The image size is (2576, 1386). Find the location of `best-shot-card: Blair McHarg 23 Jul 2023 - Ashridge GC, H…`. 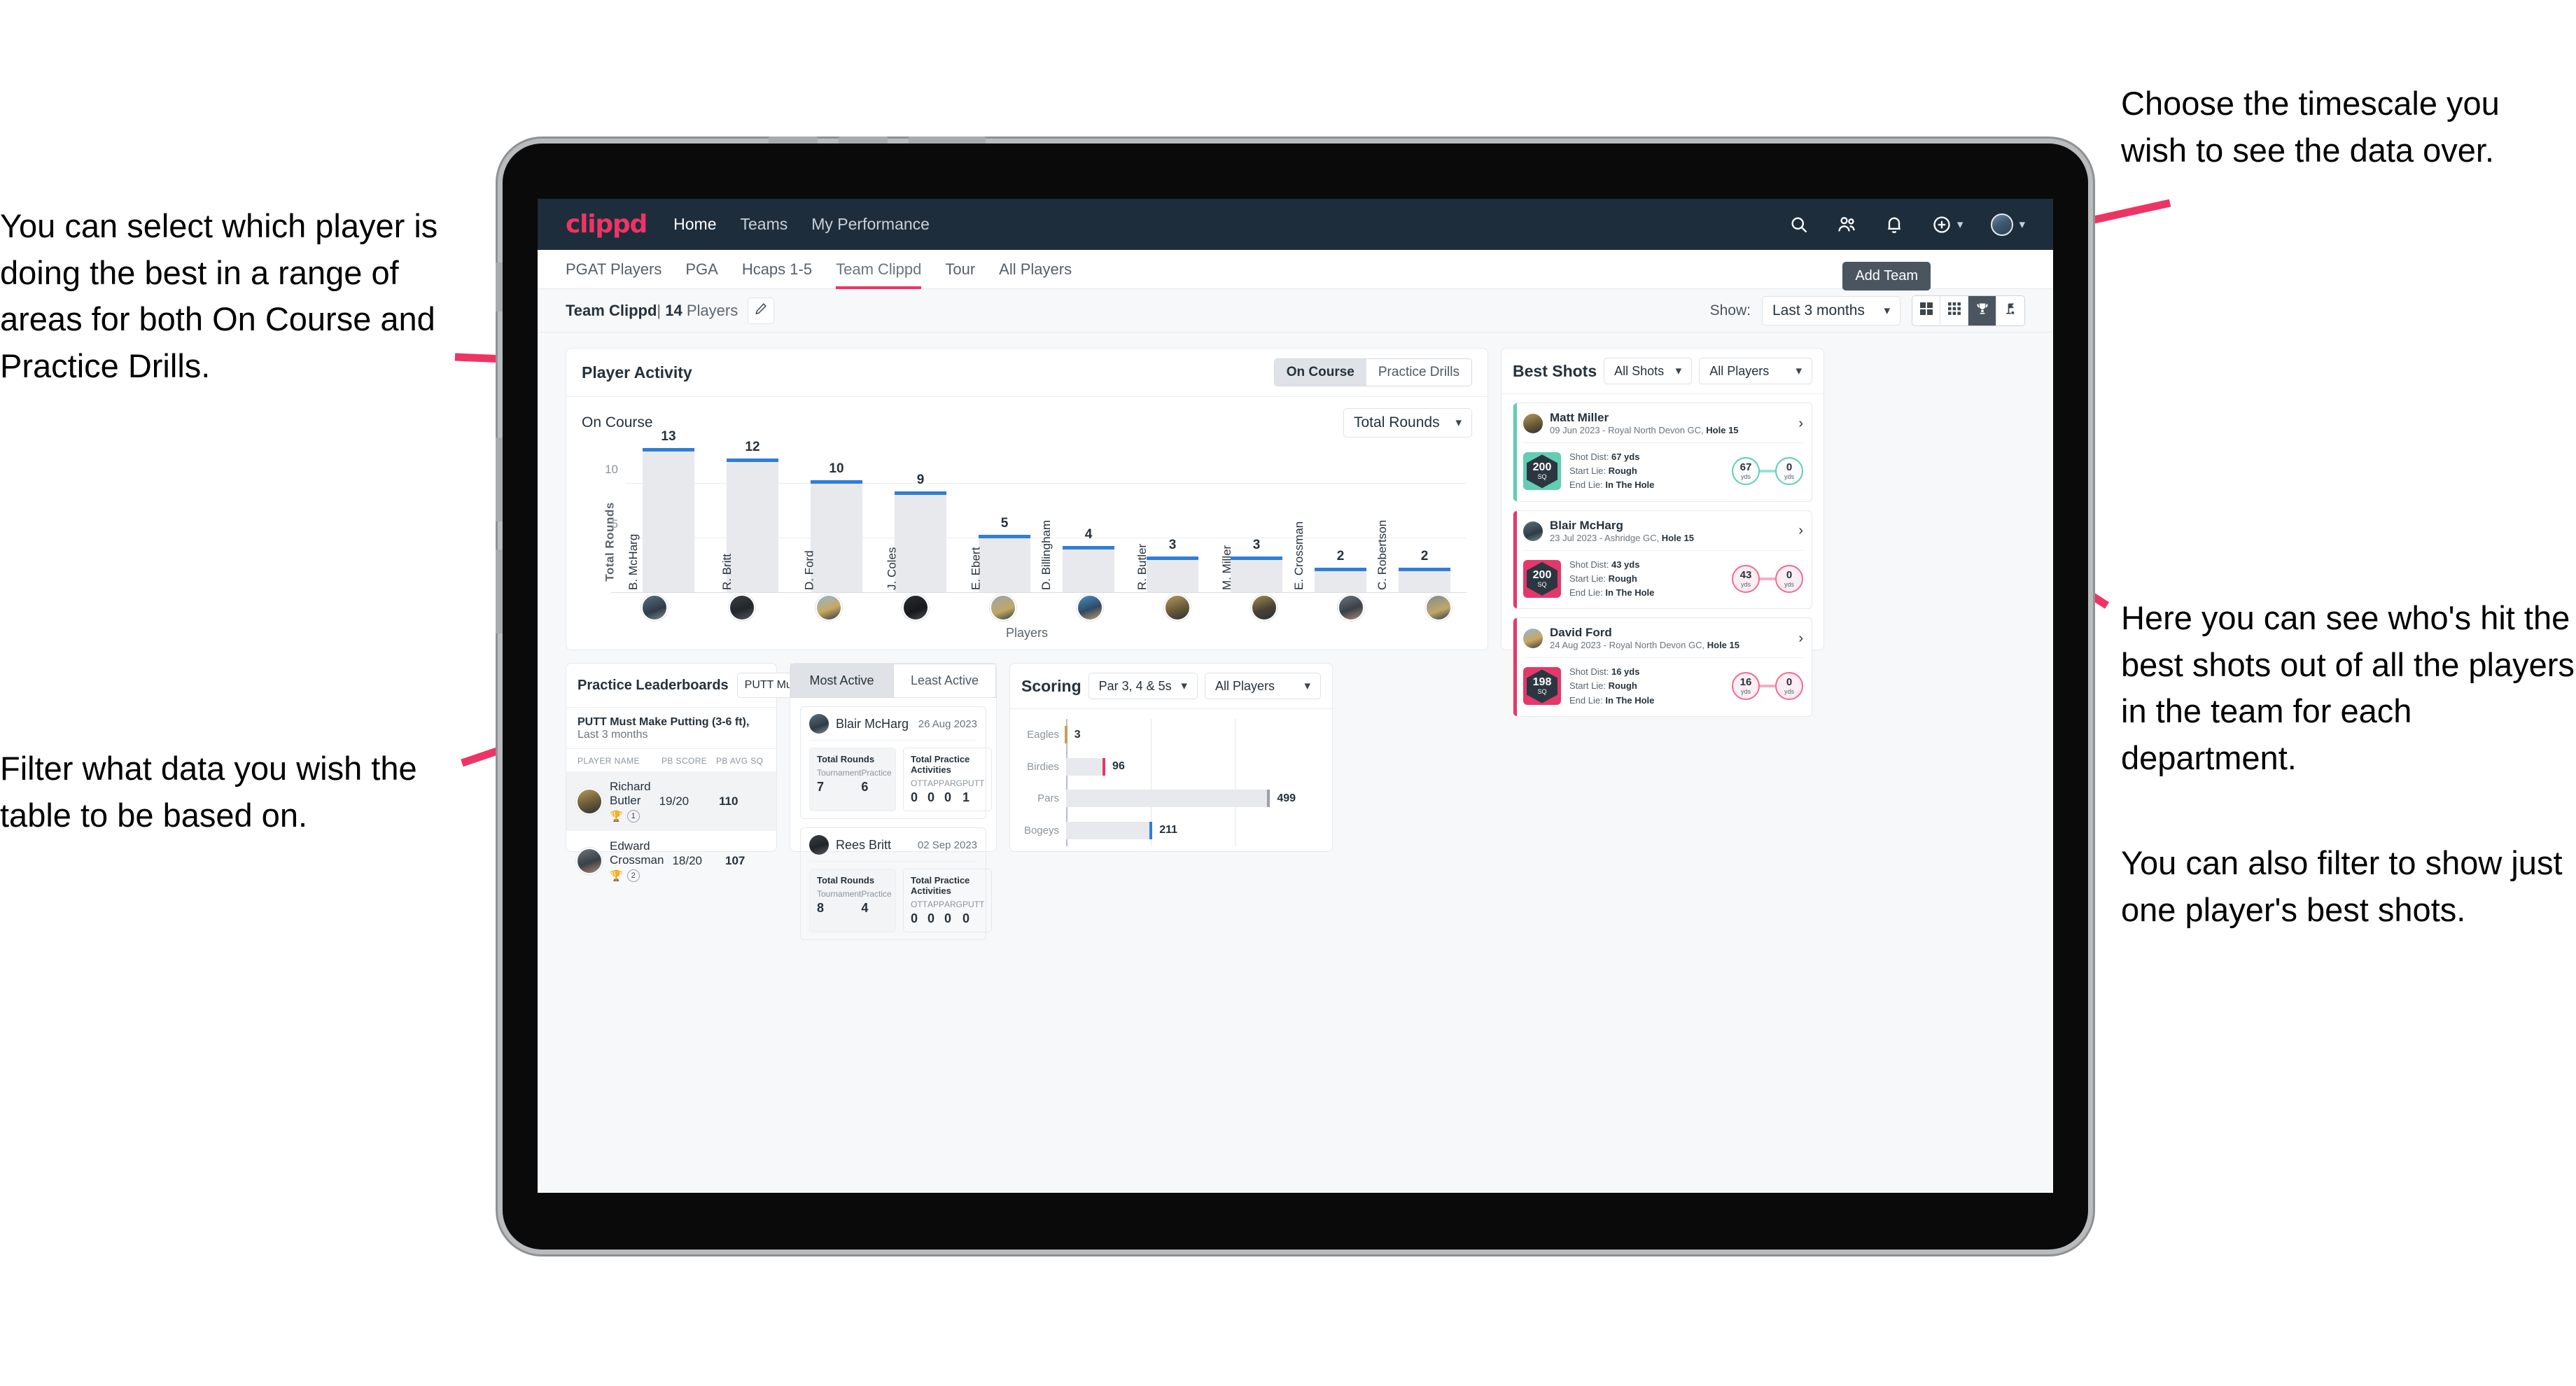

best-shot-card: Blair McHarg 23 Jul 2023 - Ashridge GC, H… is located at coordinates (1662, 560).